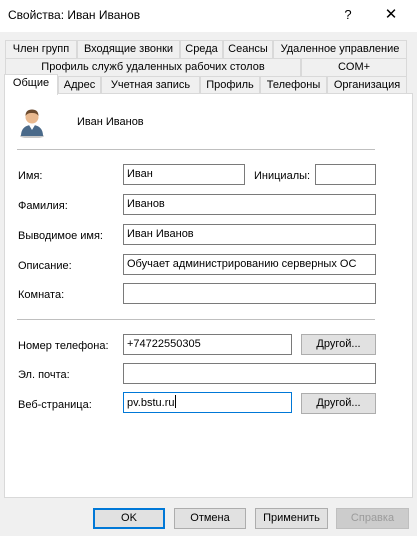  What do you see at coordinates (249, 234) in the screenshot?
I see `display-name-field: Иван Иванов` at bounding box center [249, 234].